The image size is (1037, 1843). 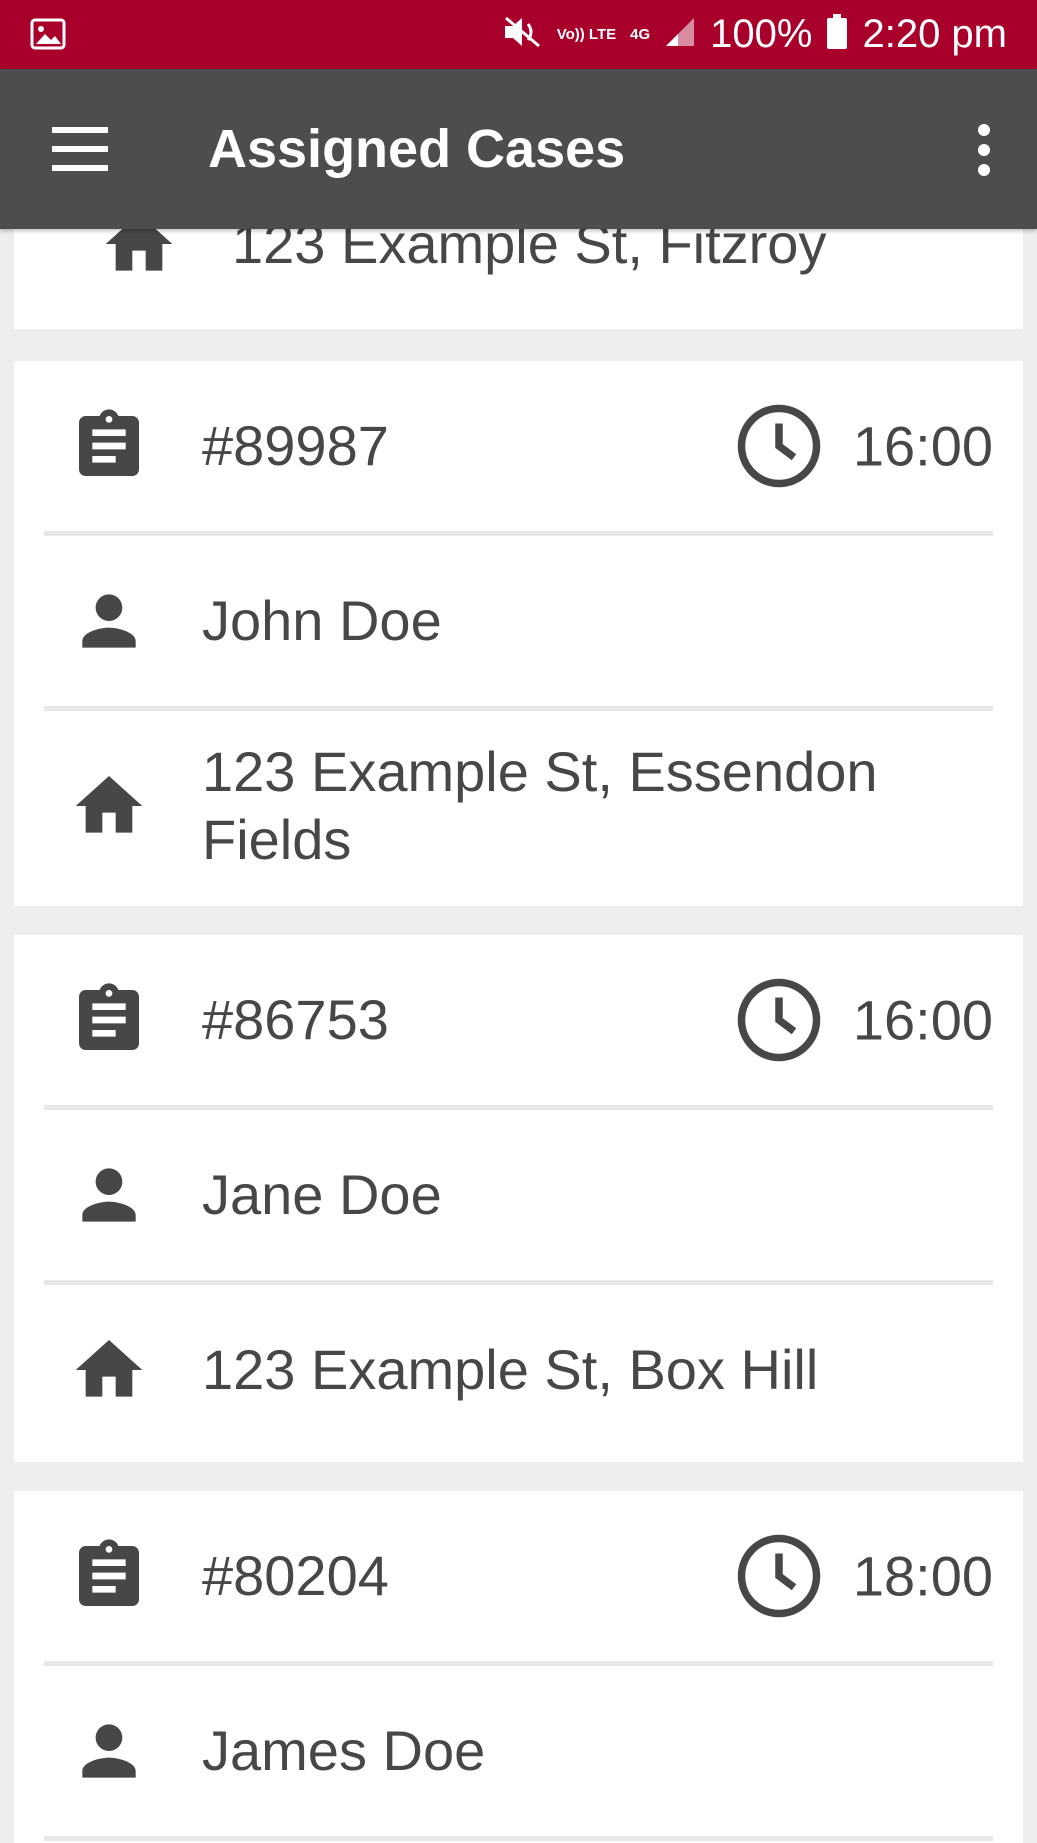 I want to click on case-number-row: #89987 16:00, so click(x=518, y=448).